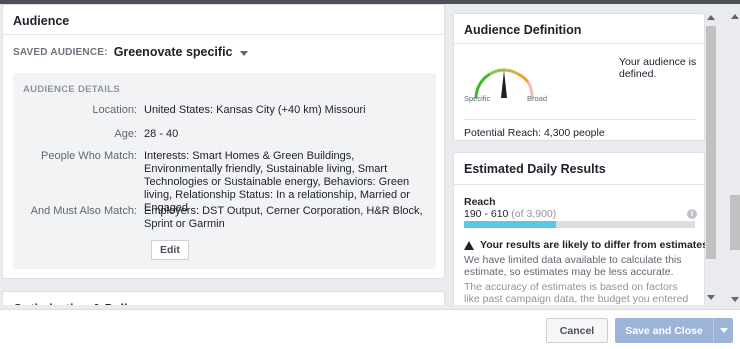 The width and height of the screenshot is (740, 349). Describe the element at coordinates (486, 214) in the screenshot. I see `reach-range-value: 190 - 610` at that location.